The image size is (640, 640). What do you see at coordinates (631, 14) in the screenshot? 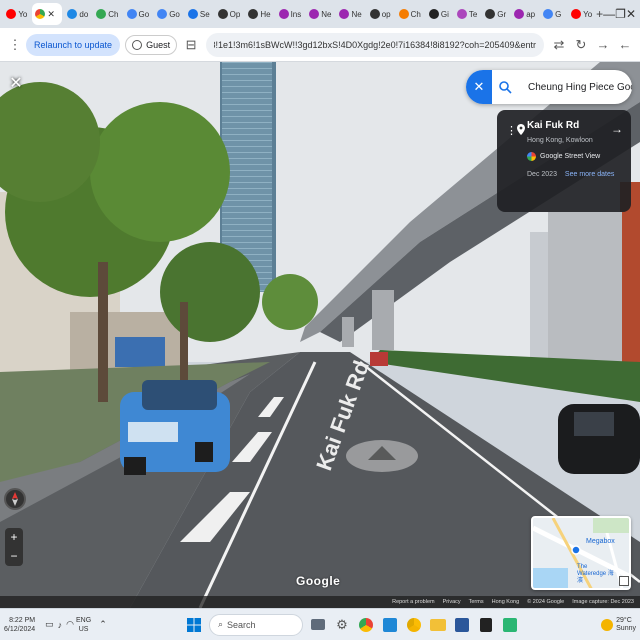
I see `close-window-button: ✕` at bounding box center [631, 14].